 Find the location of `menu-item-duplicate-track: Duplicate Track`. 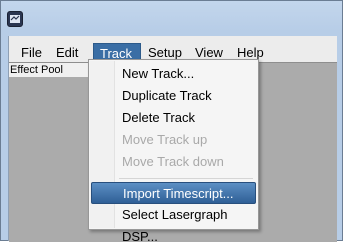

menu-item-duplicate-track: Duplicate Track is located at coordinates (173, 96).